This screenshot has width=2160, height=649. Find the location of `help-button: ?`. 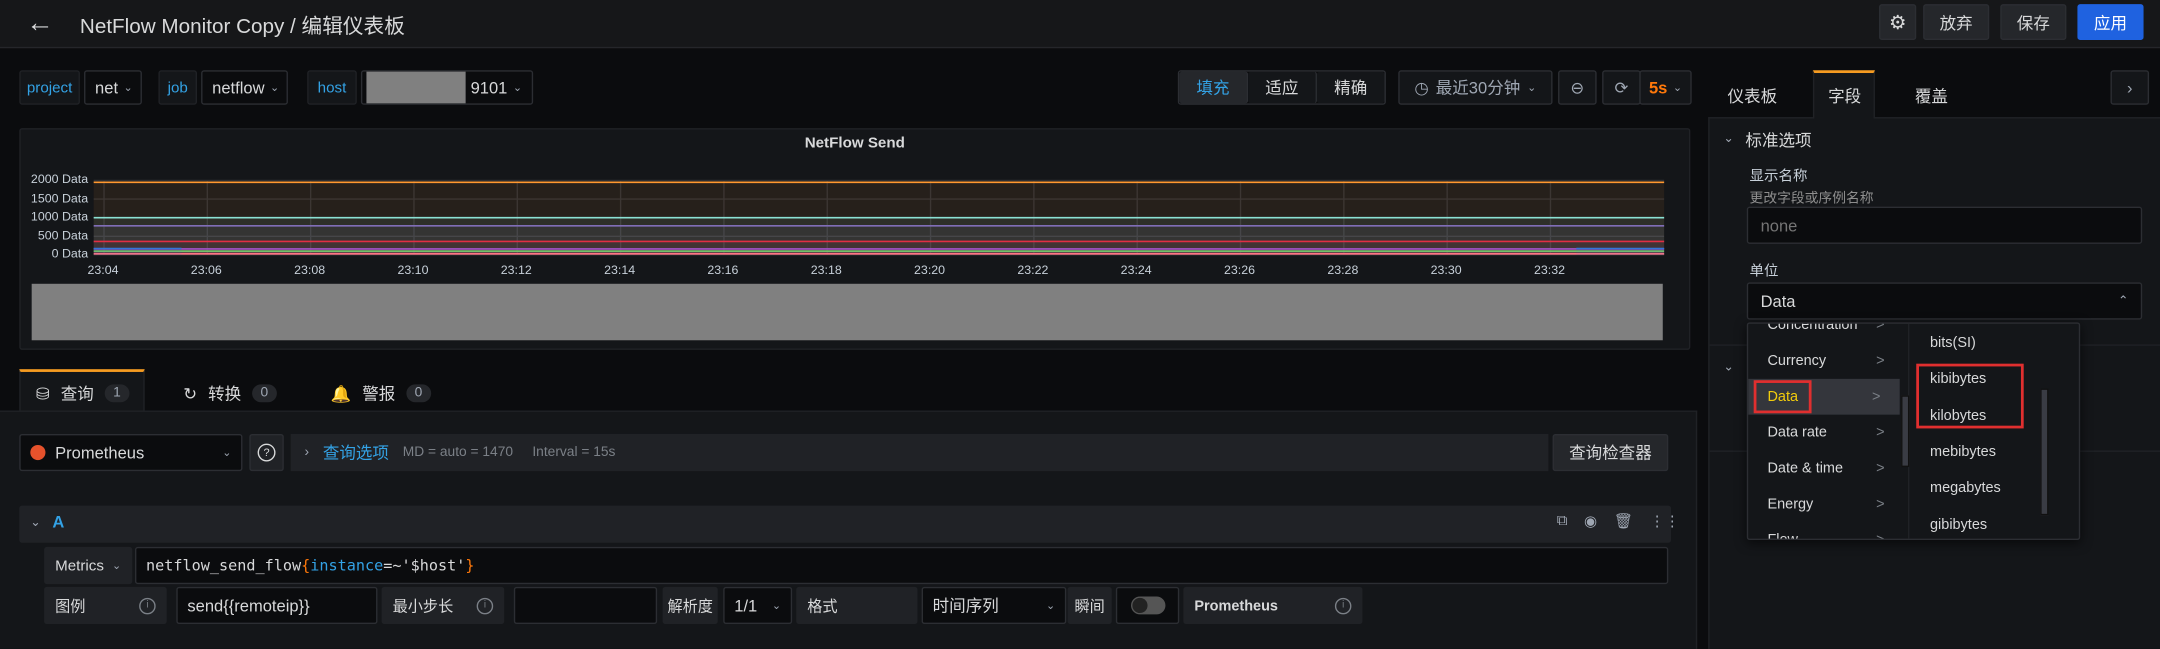

help-button: ? is located at coordinates (266, 452).